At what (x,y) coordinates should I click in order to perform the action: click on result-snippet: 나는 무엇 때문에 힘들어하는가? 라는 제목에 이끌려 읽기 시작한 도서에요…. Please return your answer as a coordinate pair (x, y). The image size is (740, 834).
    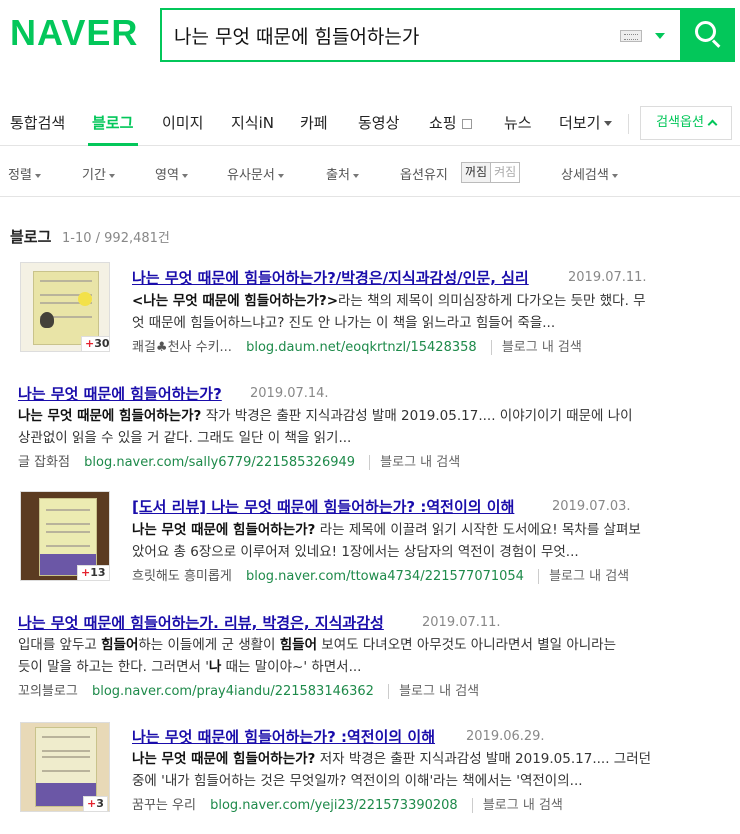
    Looking at the image, I should click on (386, 530).